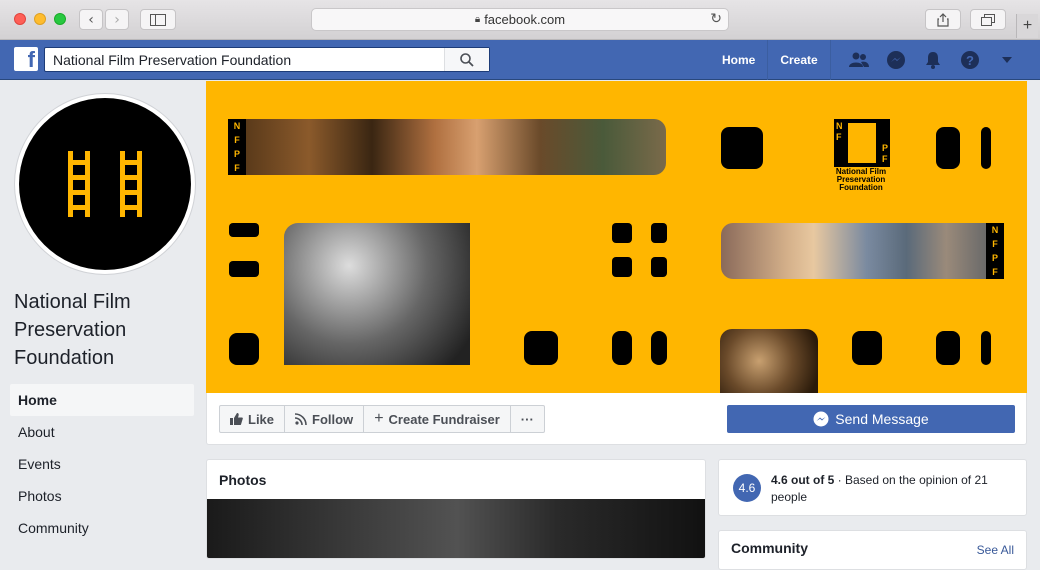  I want to click on photo-thumbnail, so click(456, 528).